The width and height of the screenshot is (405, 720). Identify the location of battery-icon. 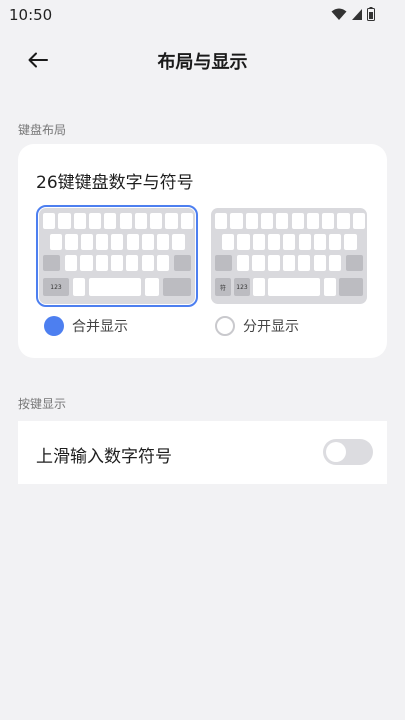
(371, 14).